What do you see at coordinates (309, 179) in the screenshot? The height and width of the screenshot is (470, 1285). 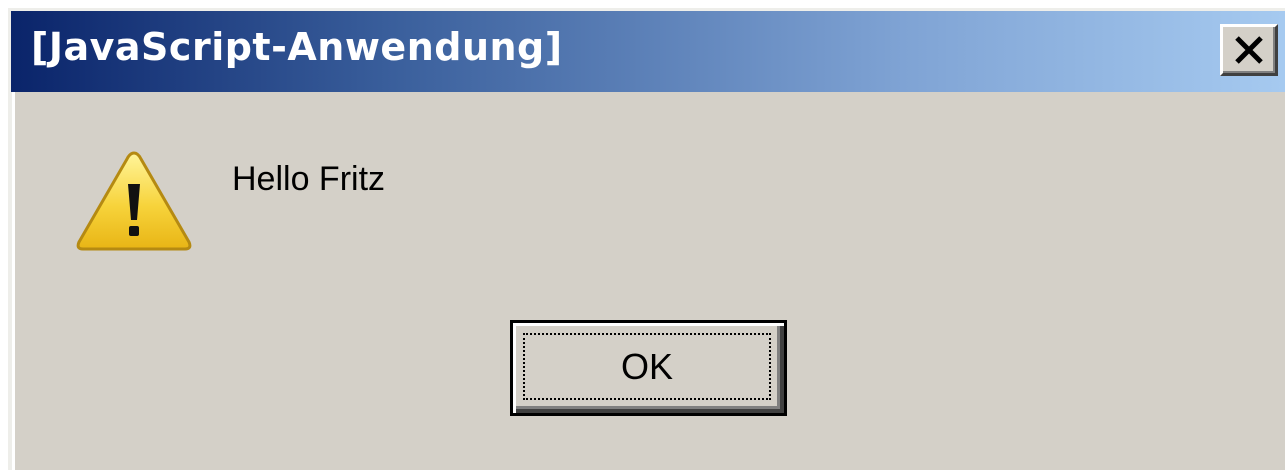 I see `alert-message: Hello Fritz` at bounding box center [309, 179].